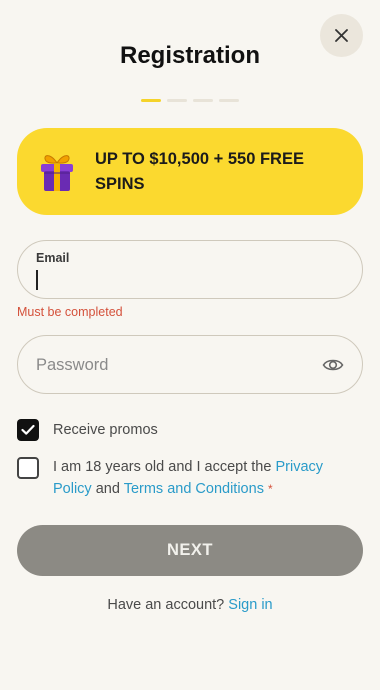 This screenshot has height=690, width=380. Describe the element at coordinates (270, 488) in the screenshot. I see `required-mark: *` at that location.